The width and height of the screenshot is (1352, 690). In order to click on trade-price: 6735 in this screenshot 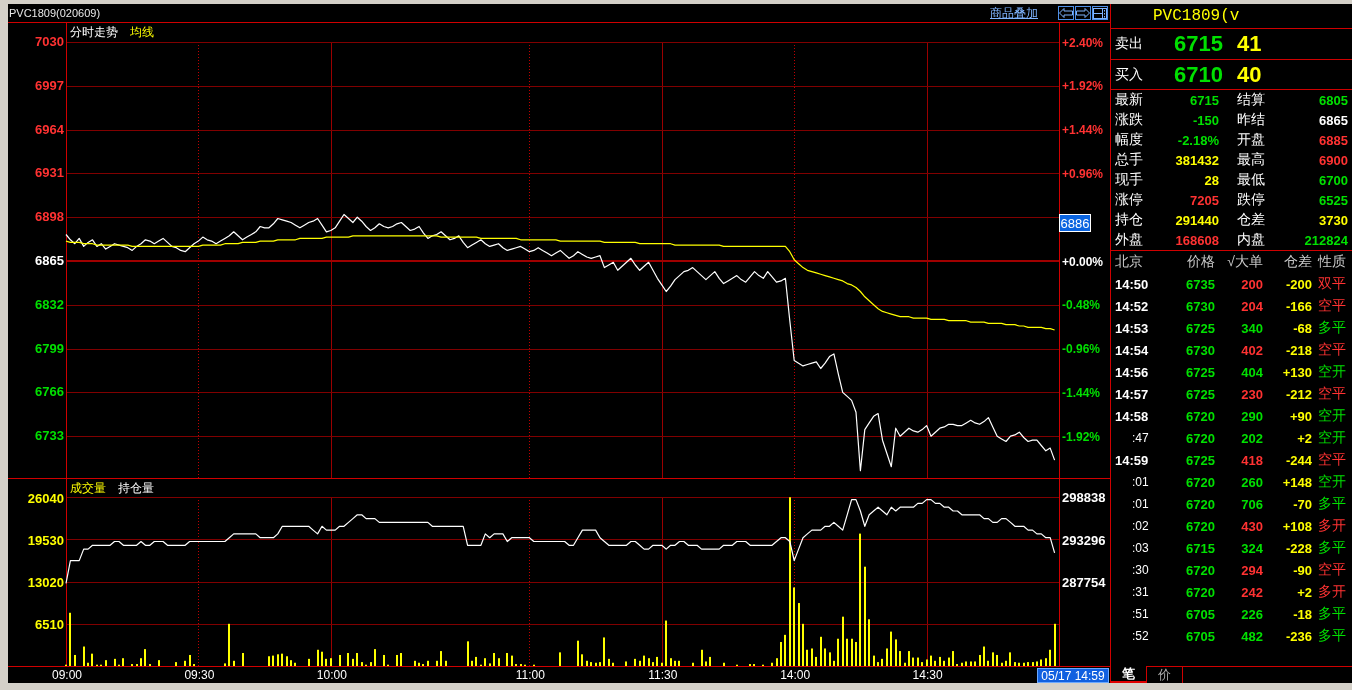, I will do `click(1200, 284)`.